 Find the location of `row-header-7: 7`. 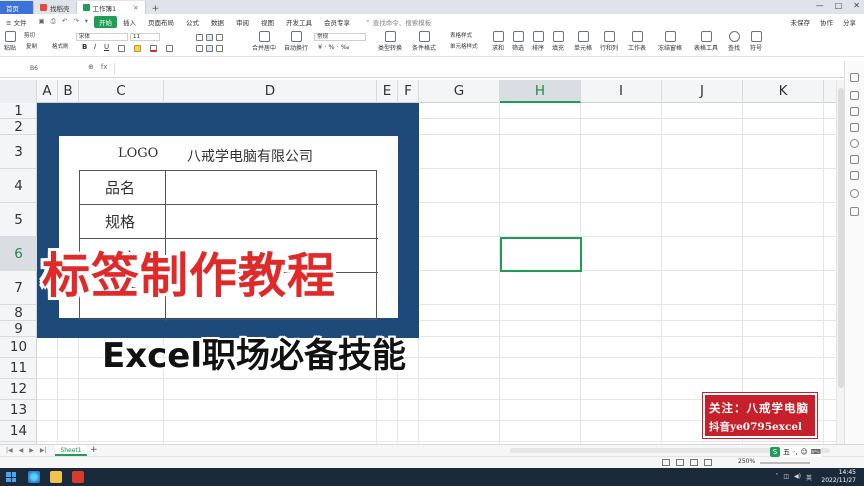

row-header-7: 7 is located at coordinates (18, 288).